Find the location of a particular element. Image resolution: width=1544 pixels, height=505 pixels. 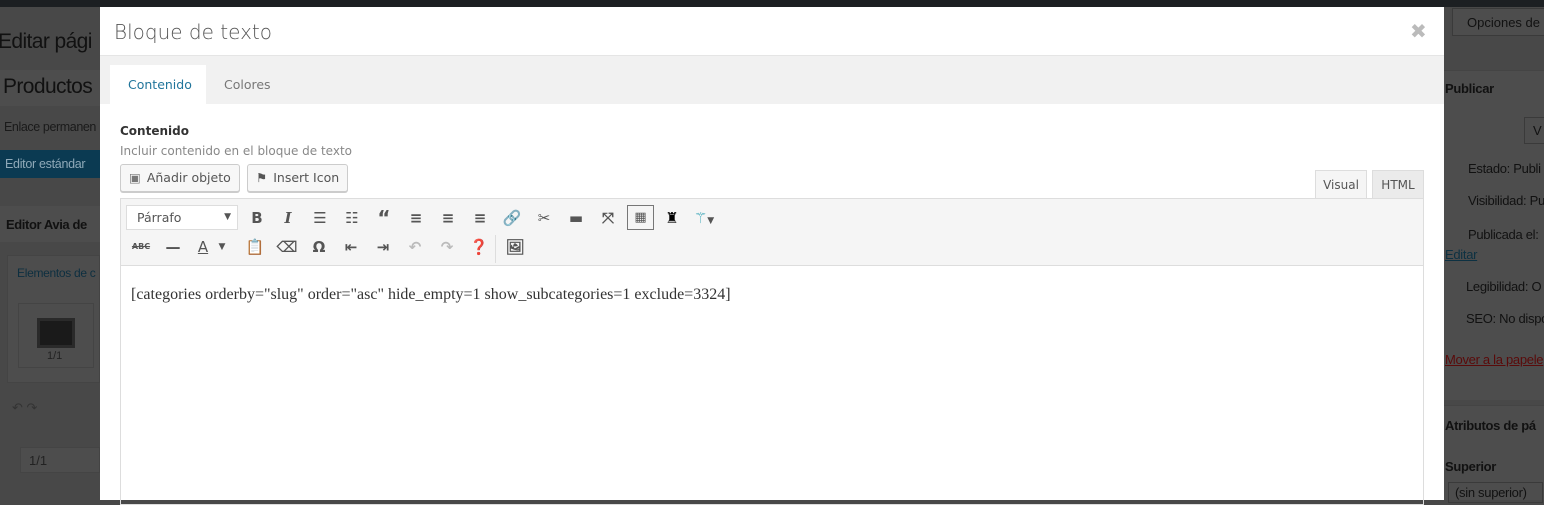

readability-text: Legibilidad: O is located at coordinates (1504, 286).